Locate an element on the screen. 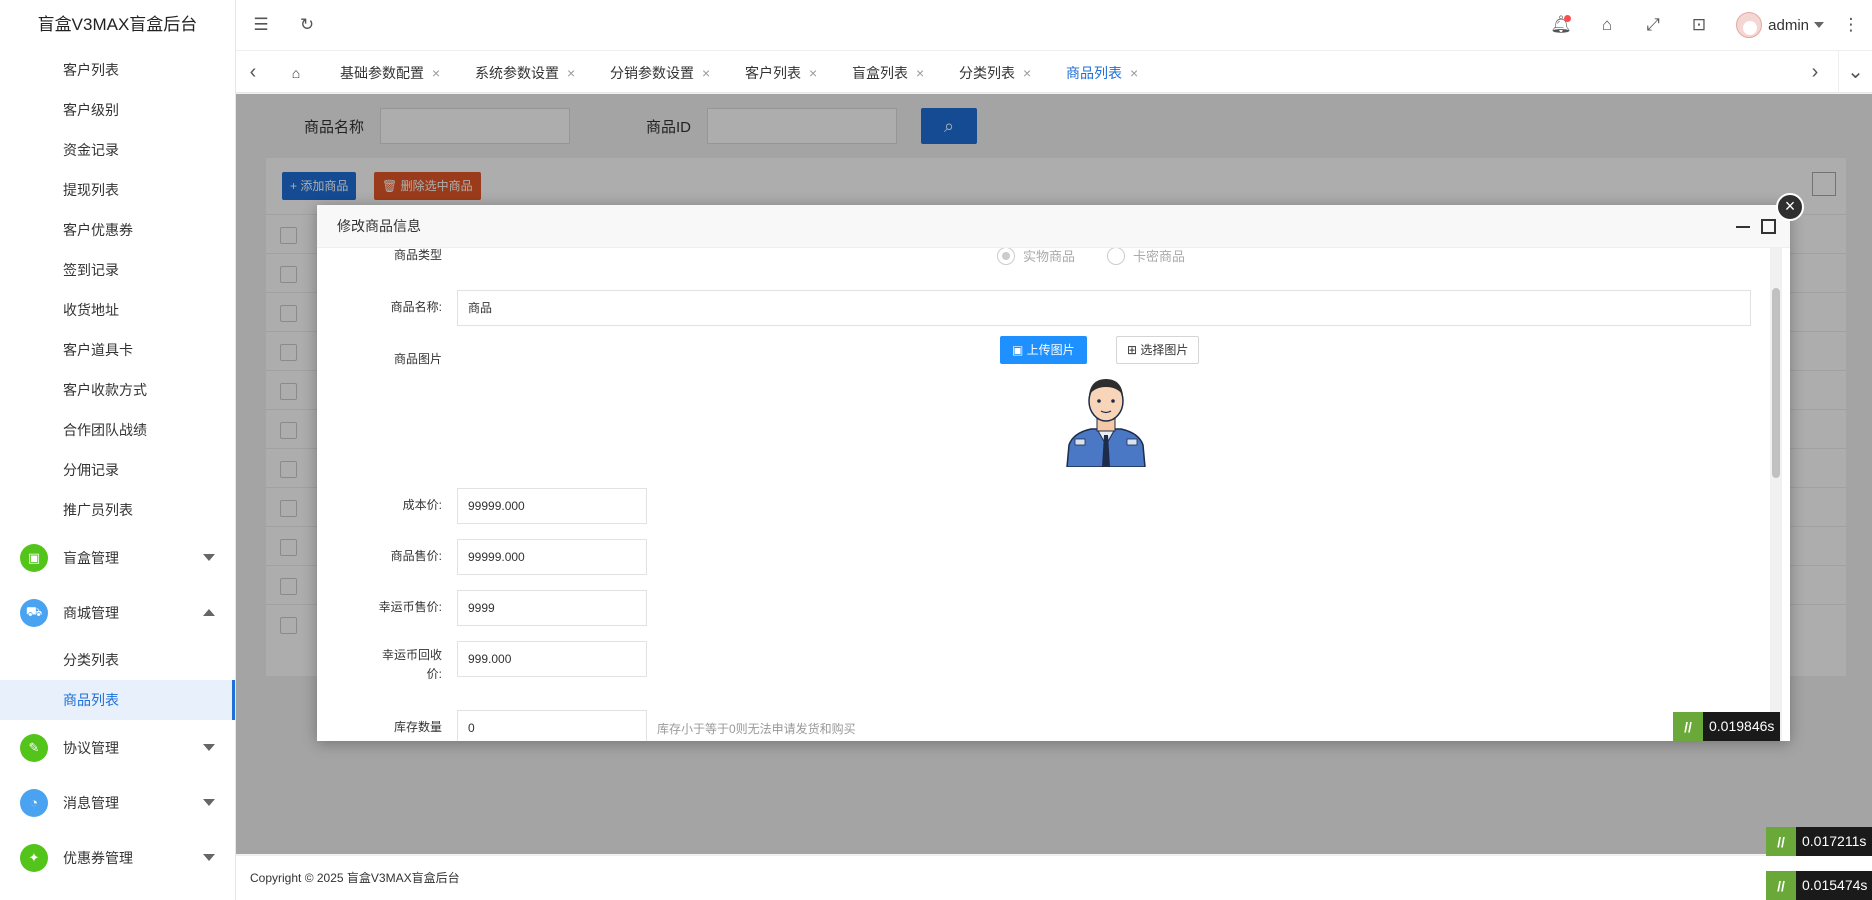  sidebar-item-customer-list: 客户列表 is located at coordinates (117, 70).